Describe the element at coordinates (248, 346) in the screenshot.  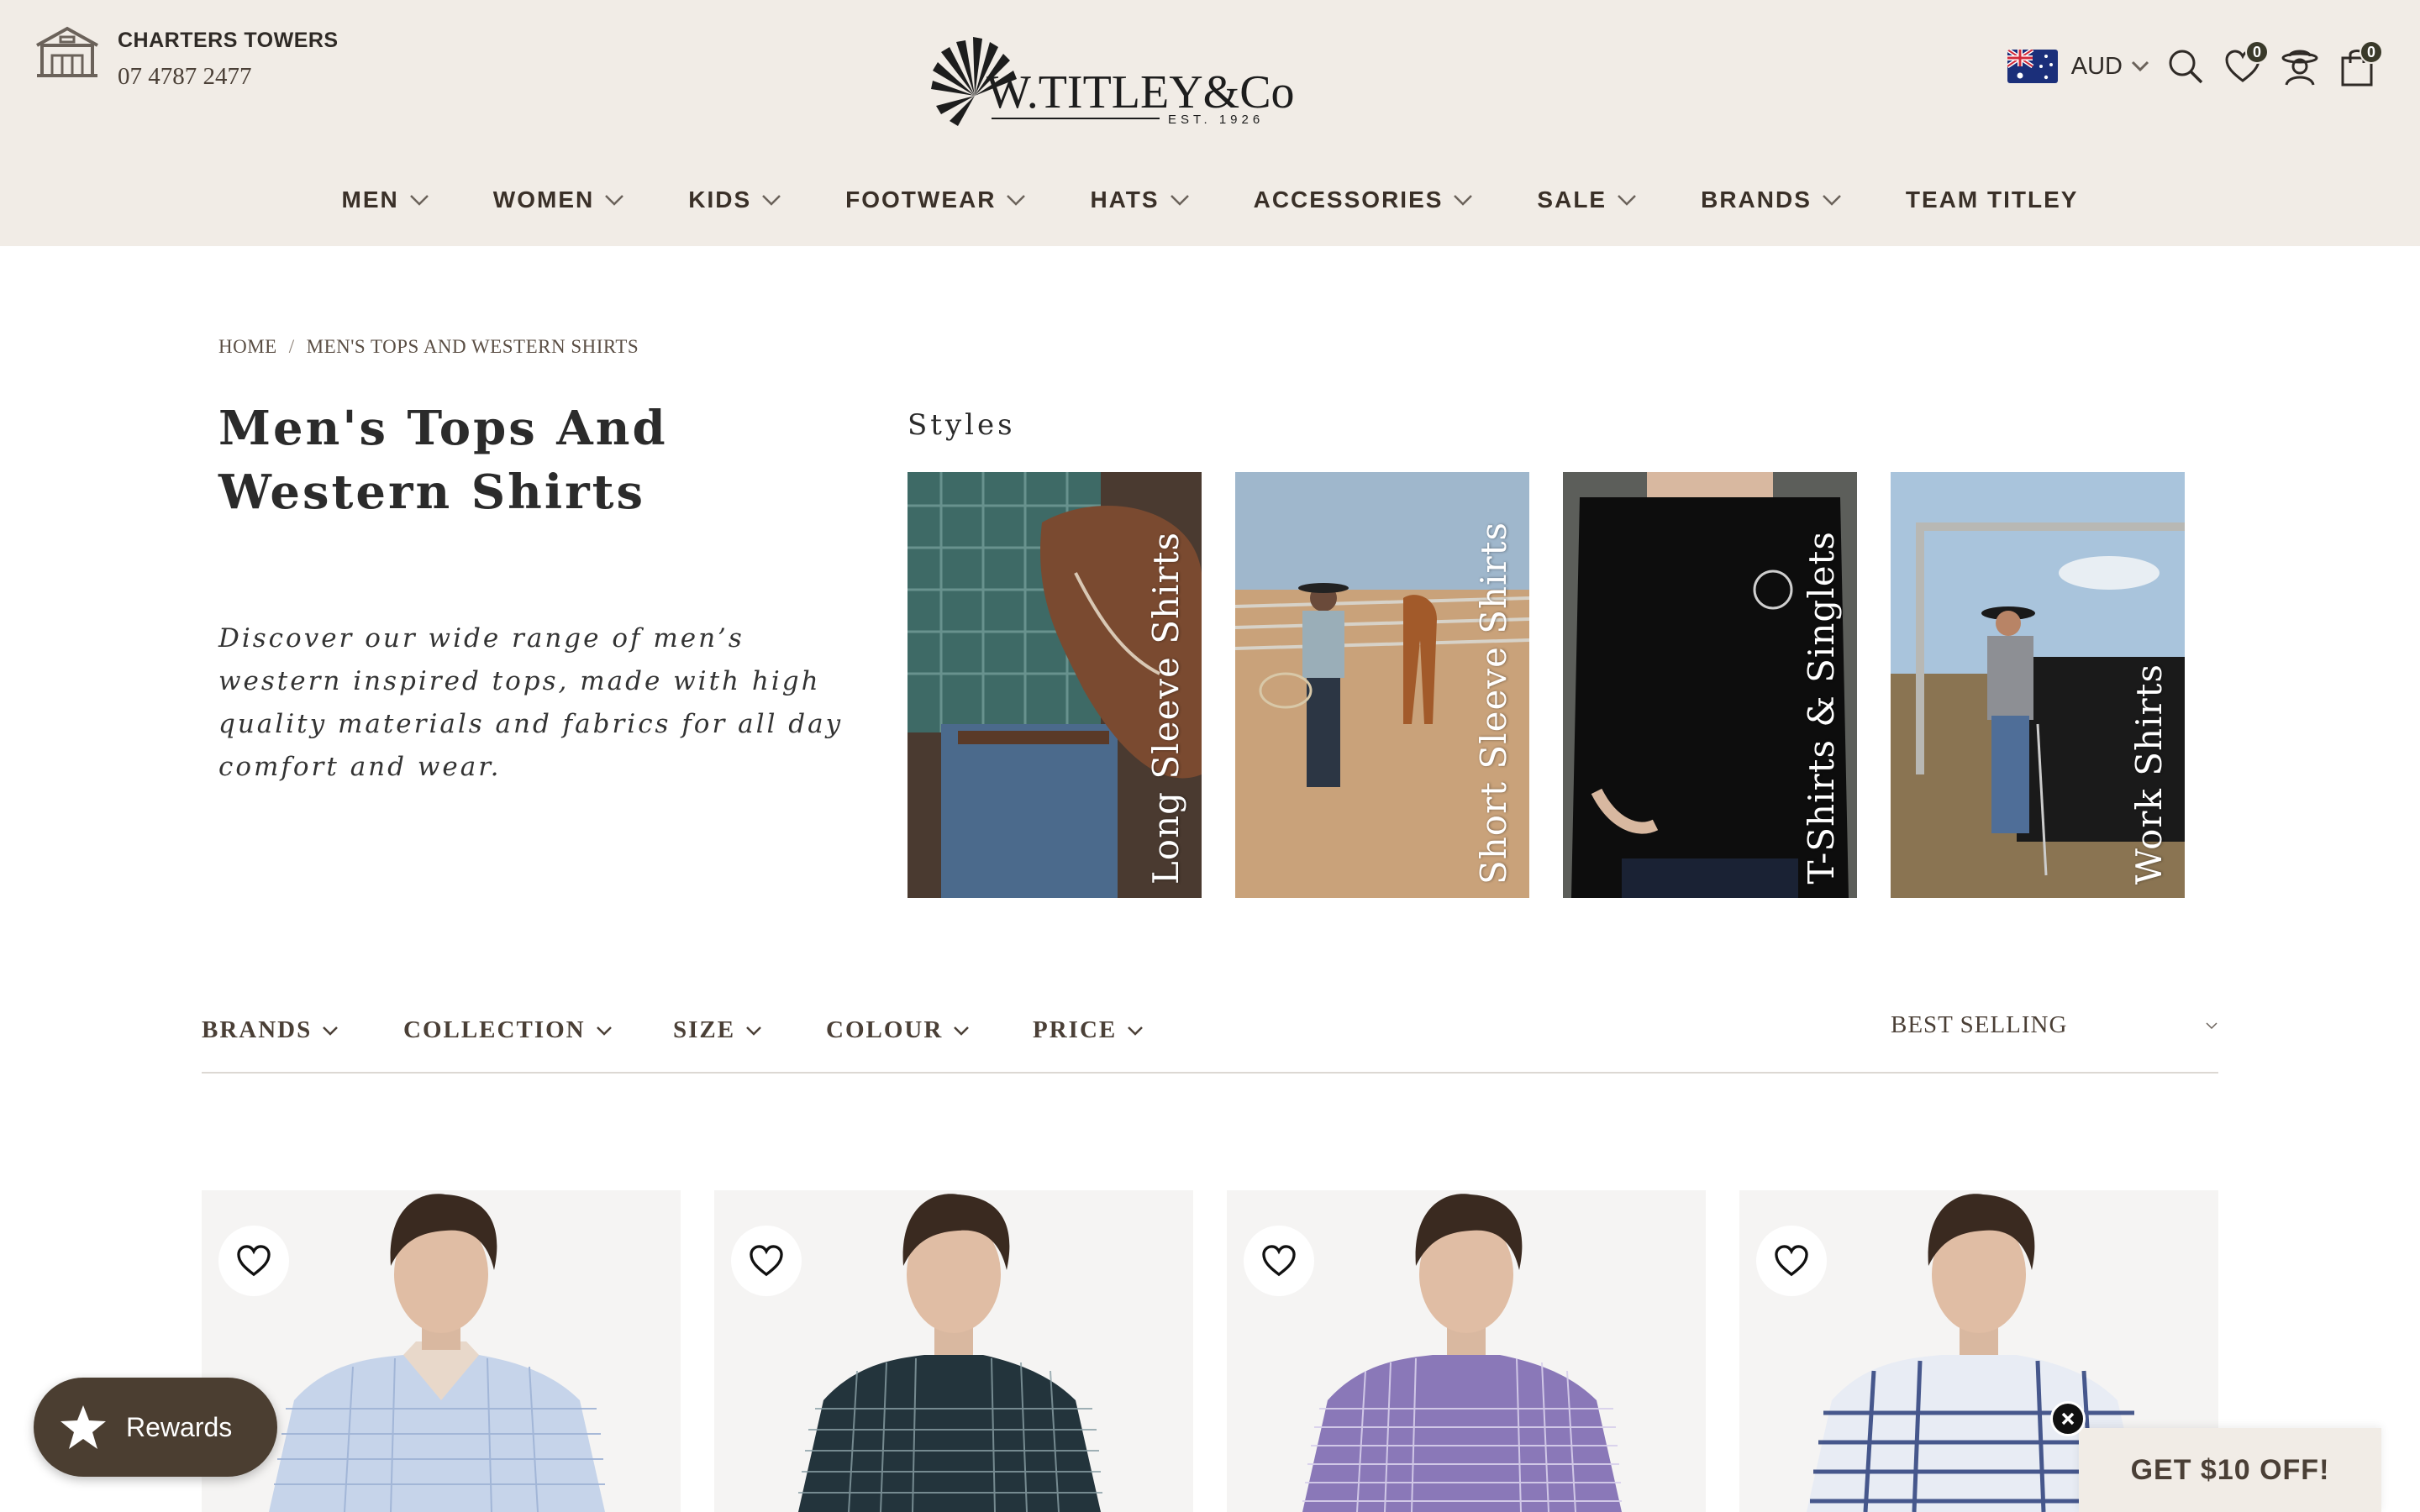
I see `breadcrumb-home: HOME` at that location.